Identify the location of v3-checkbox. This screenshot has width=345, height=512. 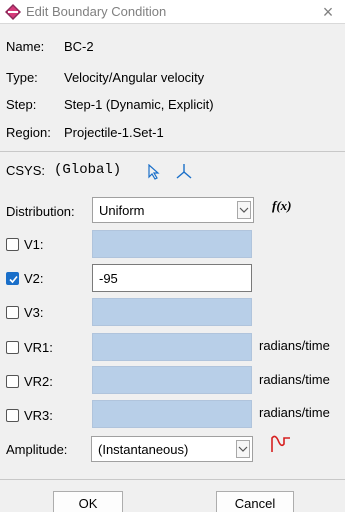
(12, 312).